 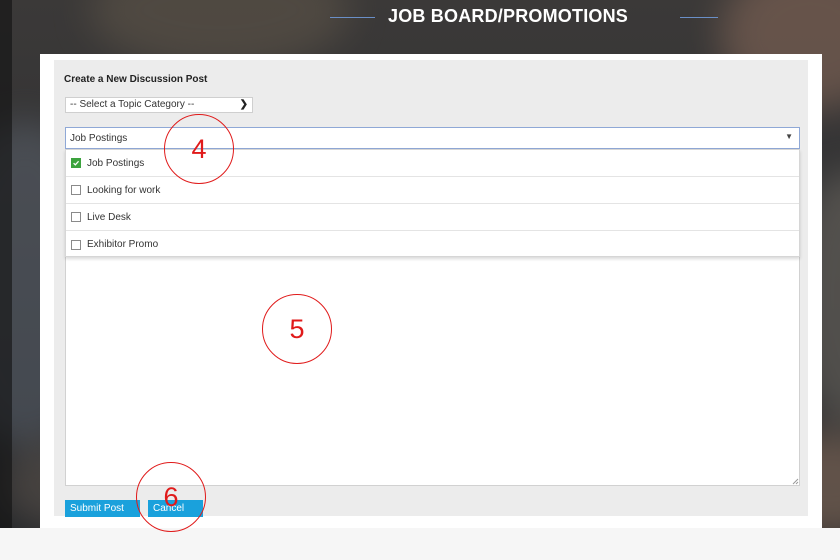 What do you see at coordinates (699, 17) in the screenshot?
I see `title-rule-right` at bounding box center [699, 17].